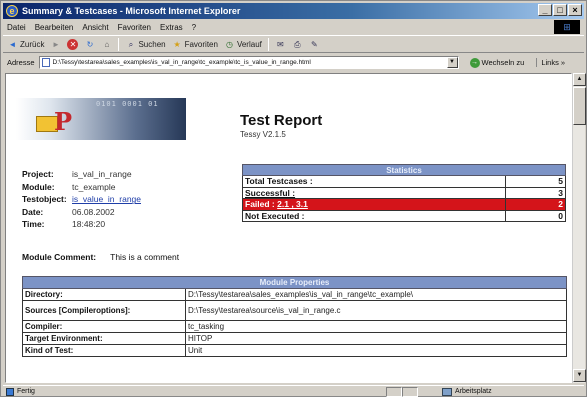 This screenshot has width=587, height=397. I want to click on status-zone-text: Arbeitsplatz, so click(473, 391).